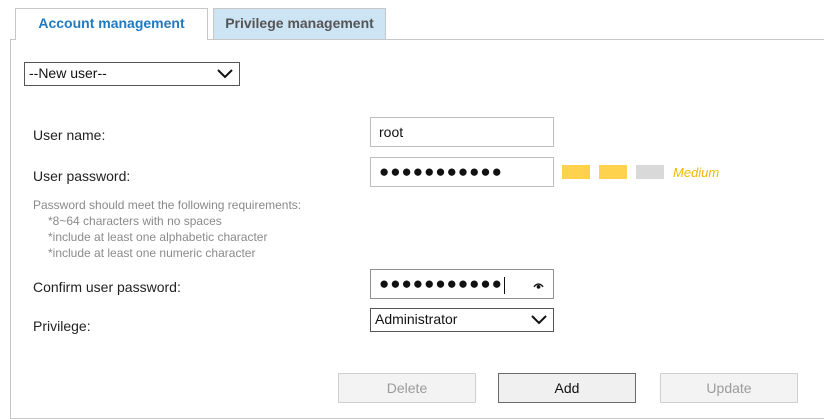  I want to click on confirm-password-label: Confirm user password:, so click(107, 287).